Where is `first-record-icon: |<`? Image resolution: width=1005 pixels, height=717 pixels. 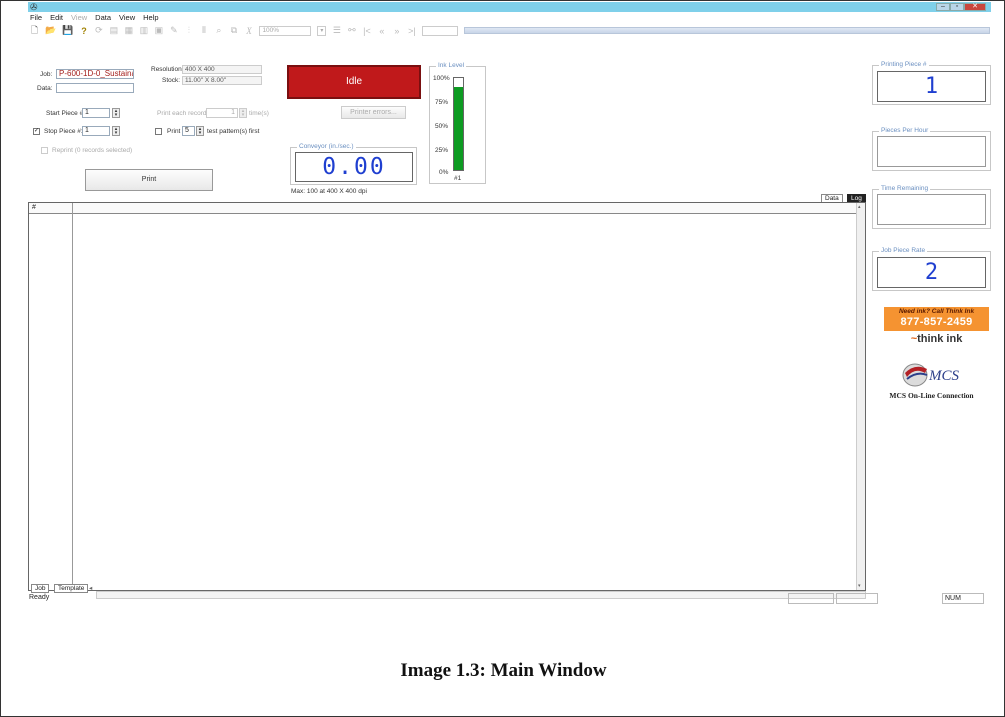
first-record-icon: |< is located at coordinates (366, 31).